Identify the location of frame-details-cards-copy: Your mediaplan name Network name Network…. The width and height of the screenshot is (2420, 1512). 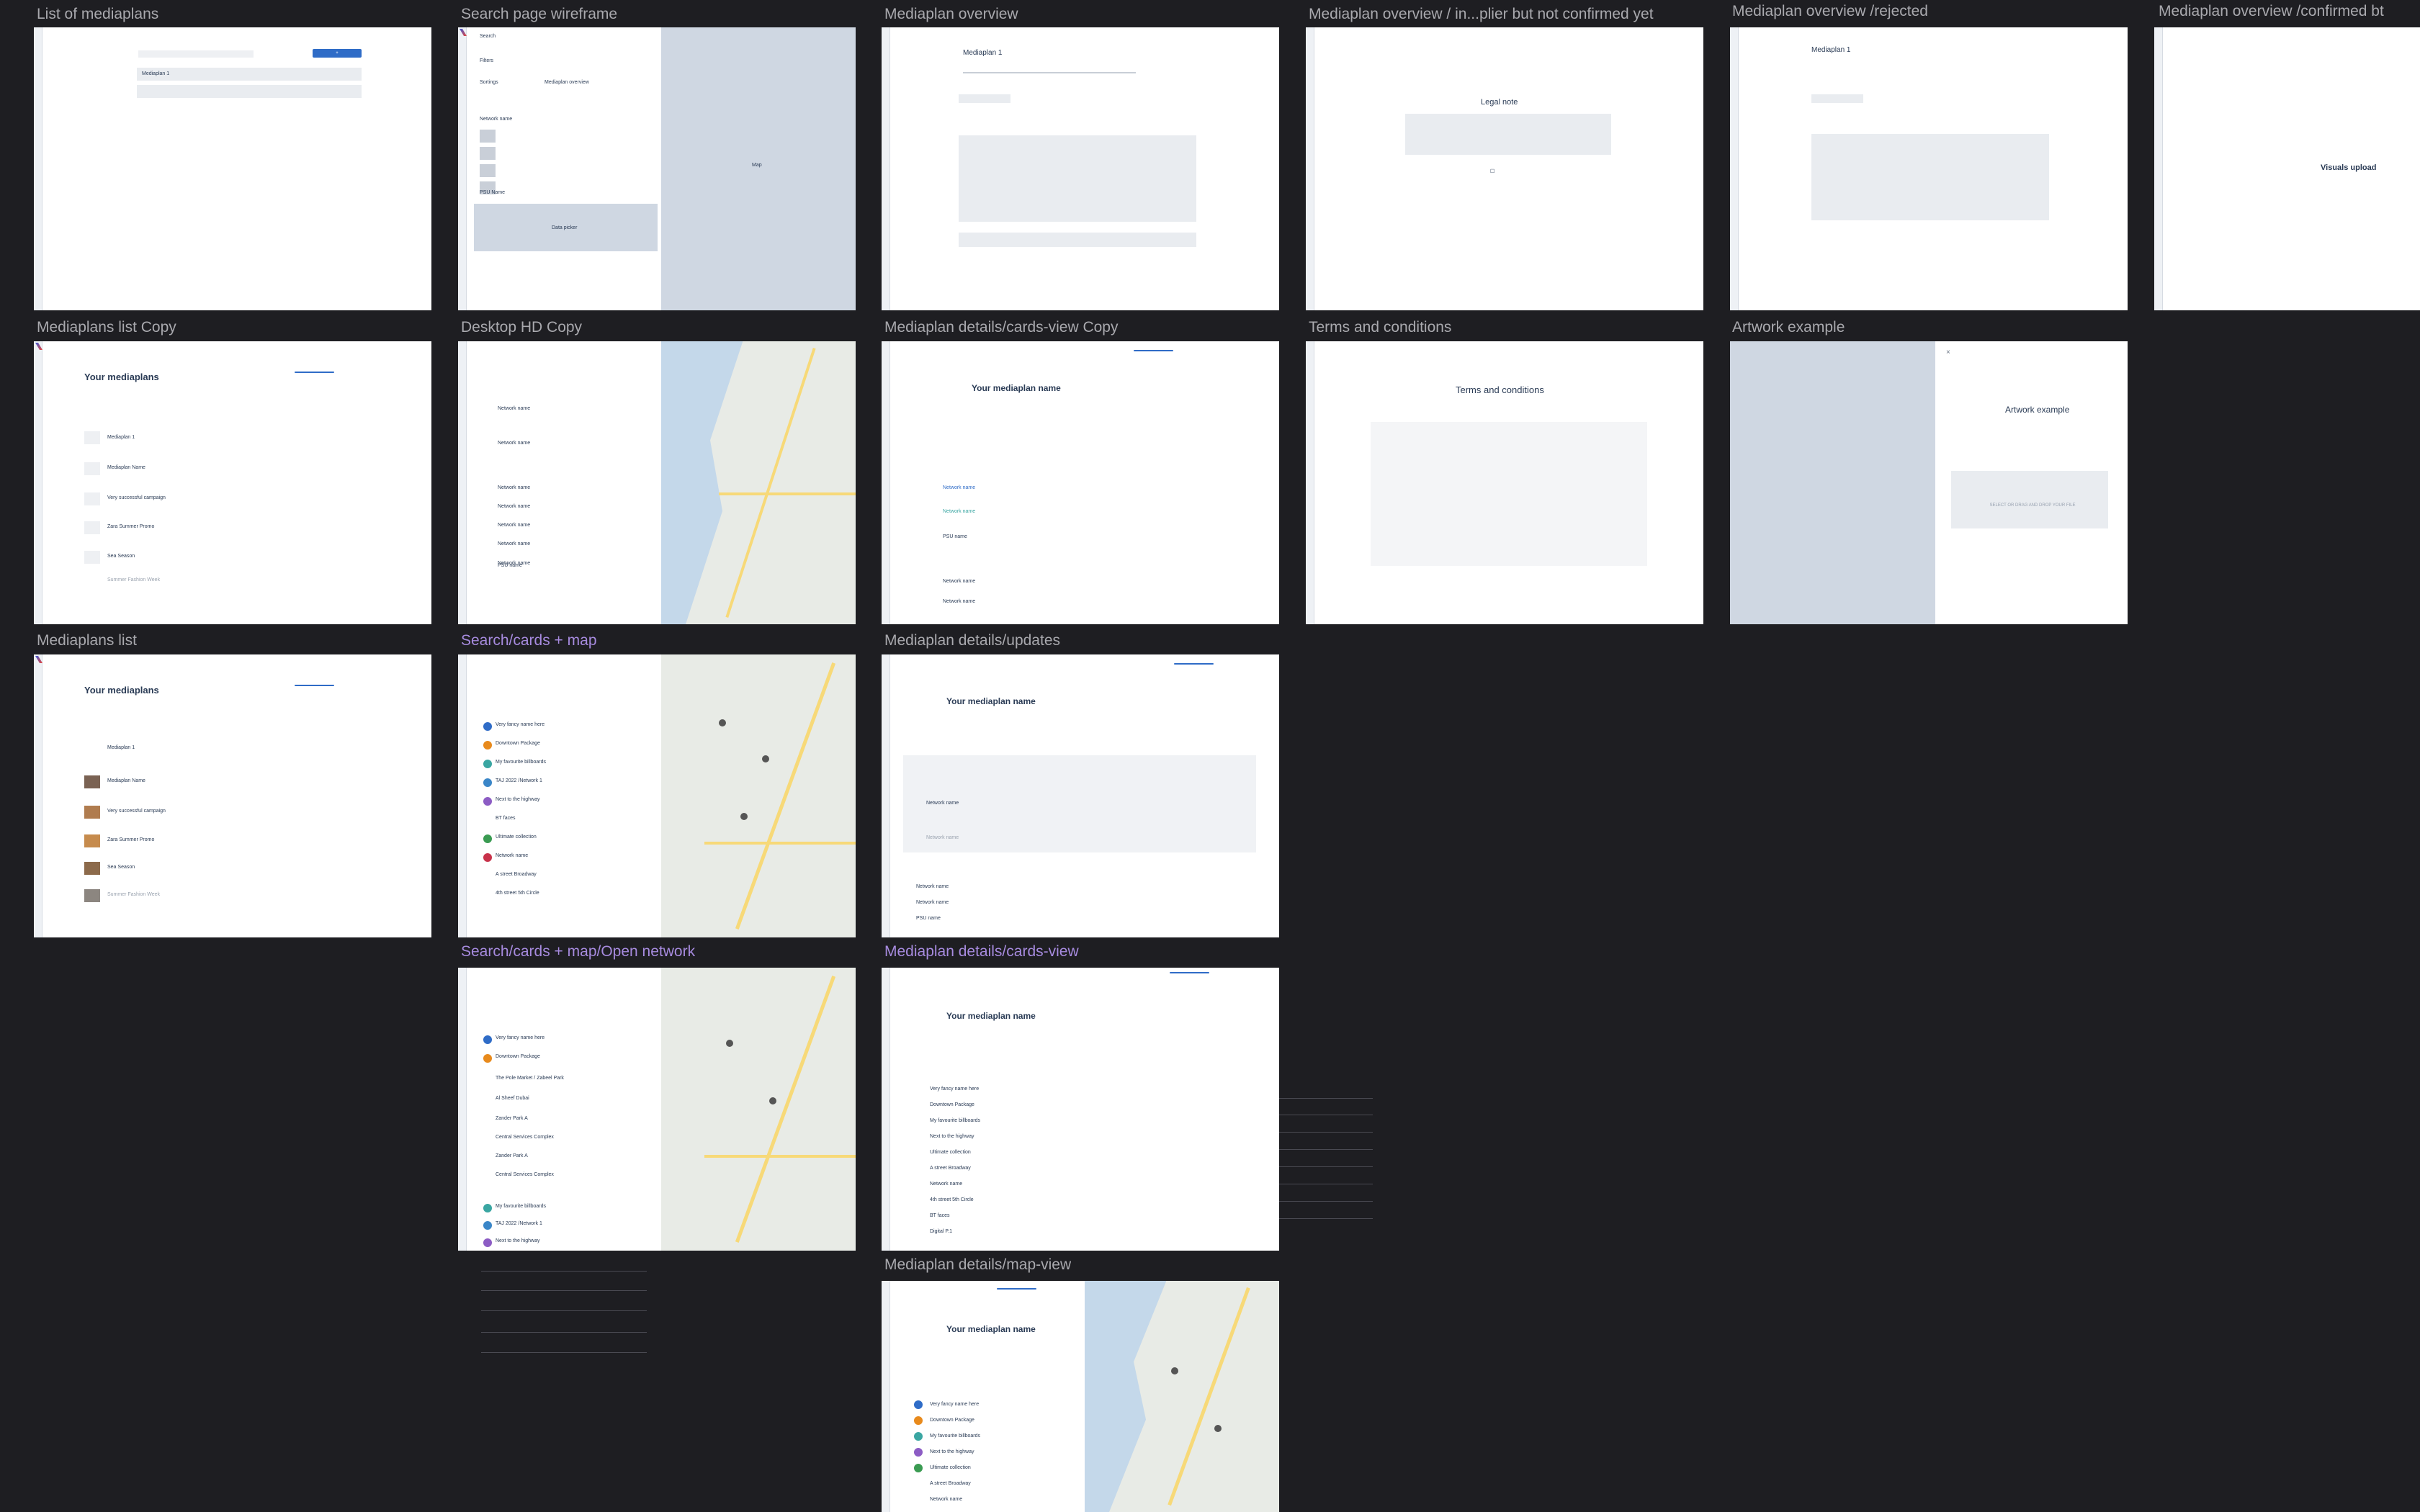
(1080, 482).